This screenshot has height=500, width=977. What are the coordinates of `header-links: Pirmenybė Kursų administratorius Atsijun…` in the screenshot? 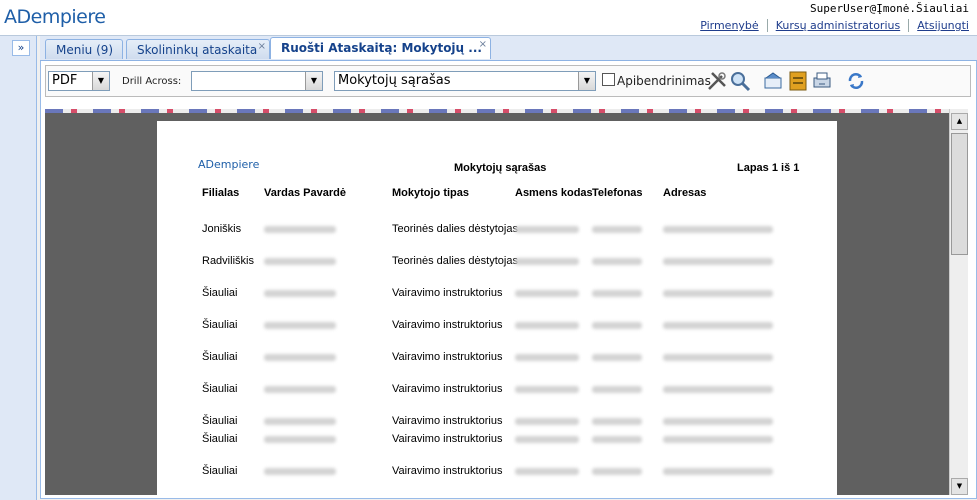 It's located at (830, 25).